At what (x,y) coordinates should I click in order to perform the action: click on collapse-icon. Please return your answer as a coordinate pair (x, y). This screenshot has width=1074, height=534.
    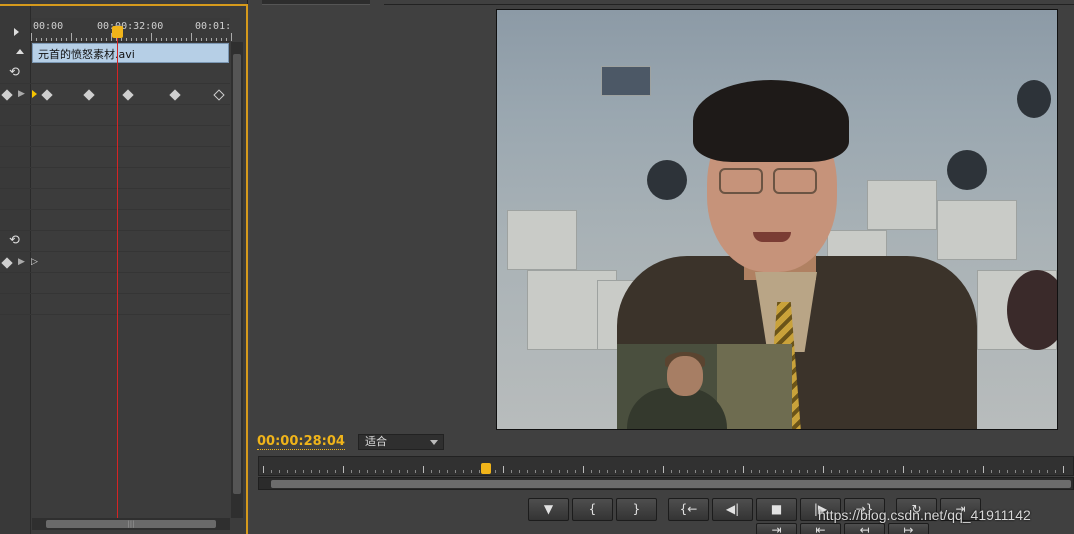
    Looking at the image, I should click on (15, 52).